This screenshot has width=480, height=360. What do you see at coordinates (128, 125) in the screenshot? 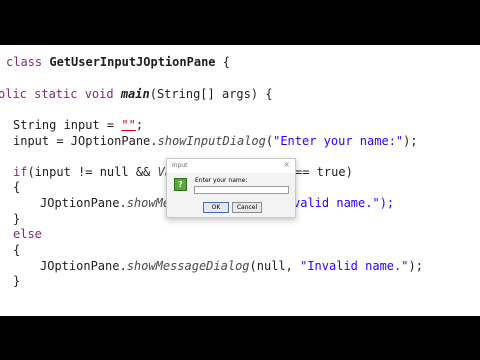
I see `empty-string-literal: ""` at bounding box center [128, 125].